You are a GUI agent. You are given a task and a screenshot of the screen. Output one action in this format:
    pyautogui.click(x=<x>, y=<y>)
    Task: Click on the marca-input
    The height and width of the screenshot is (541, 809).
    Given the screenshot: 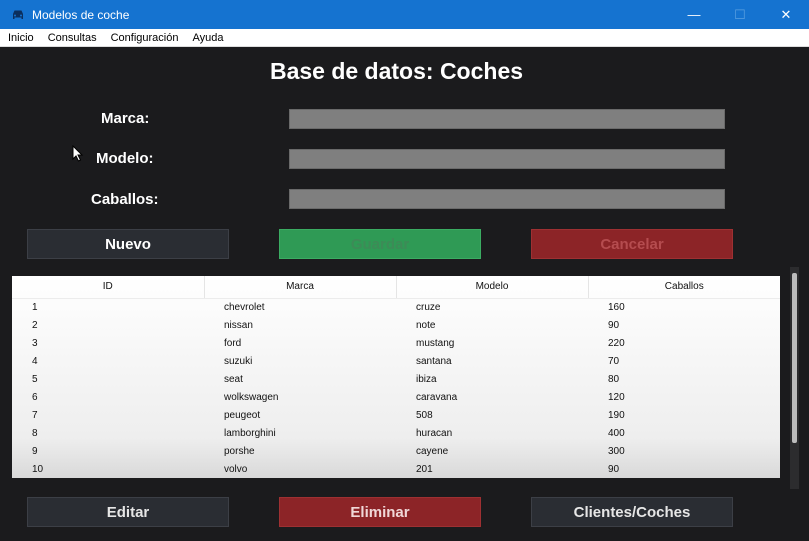 What is the action you would take?
    pyautogui.click(x=507, y=119)
    